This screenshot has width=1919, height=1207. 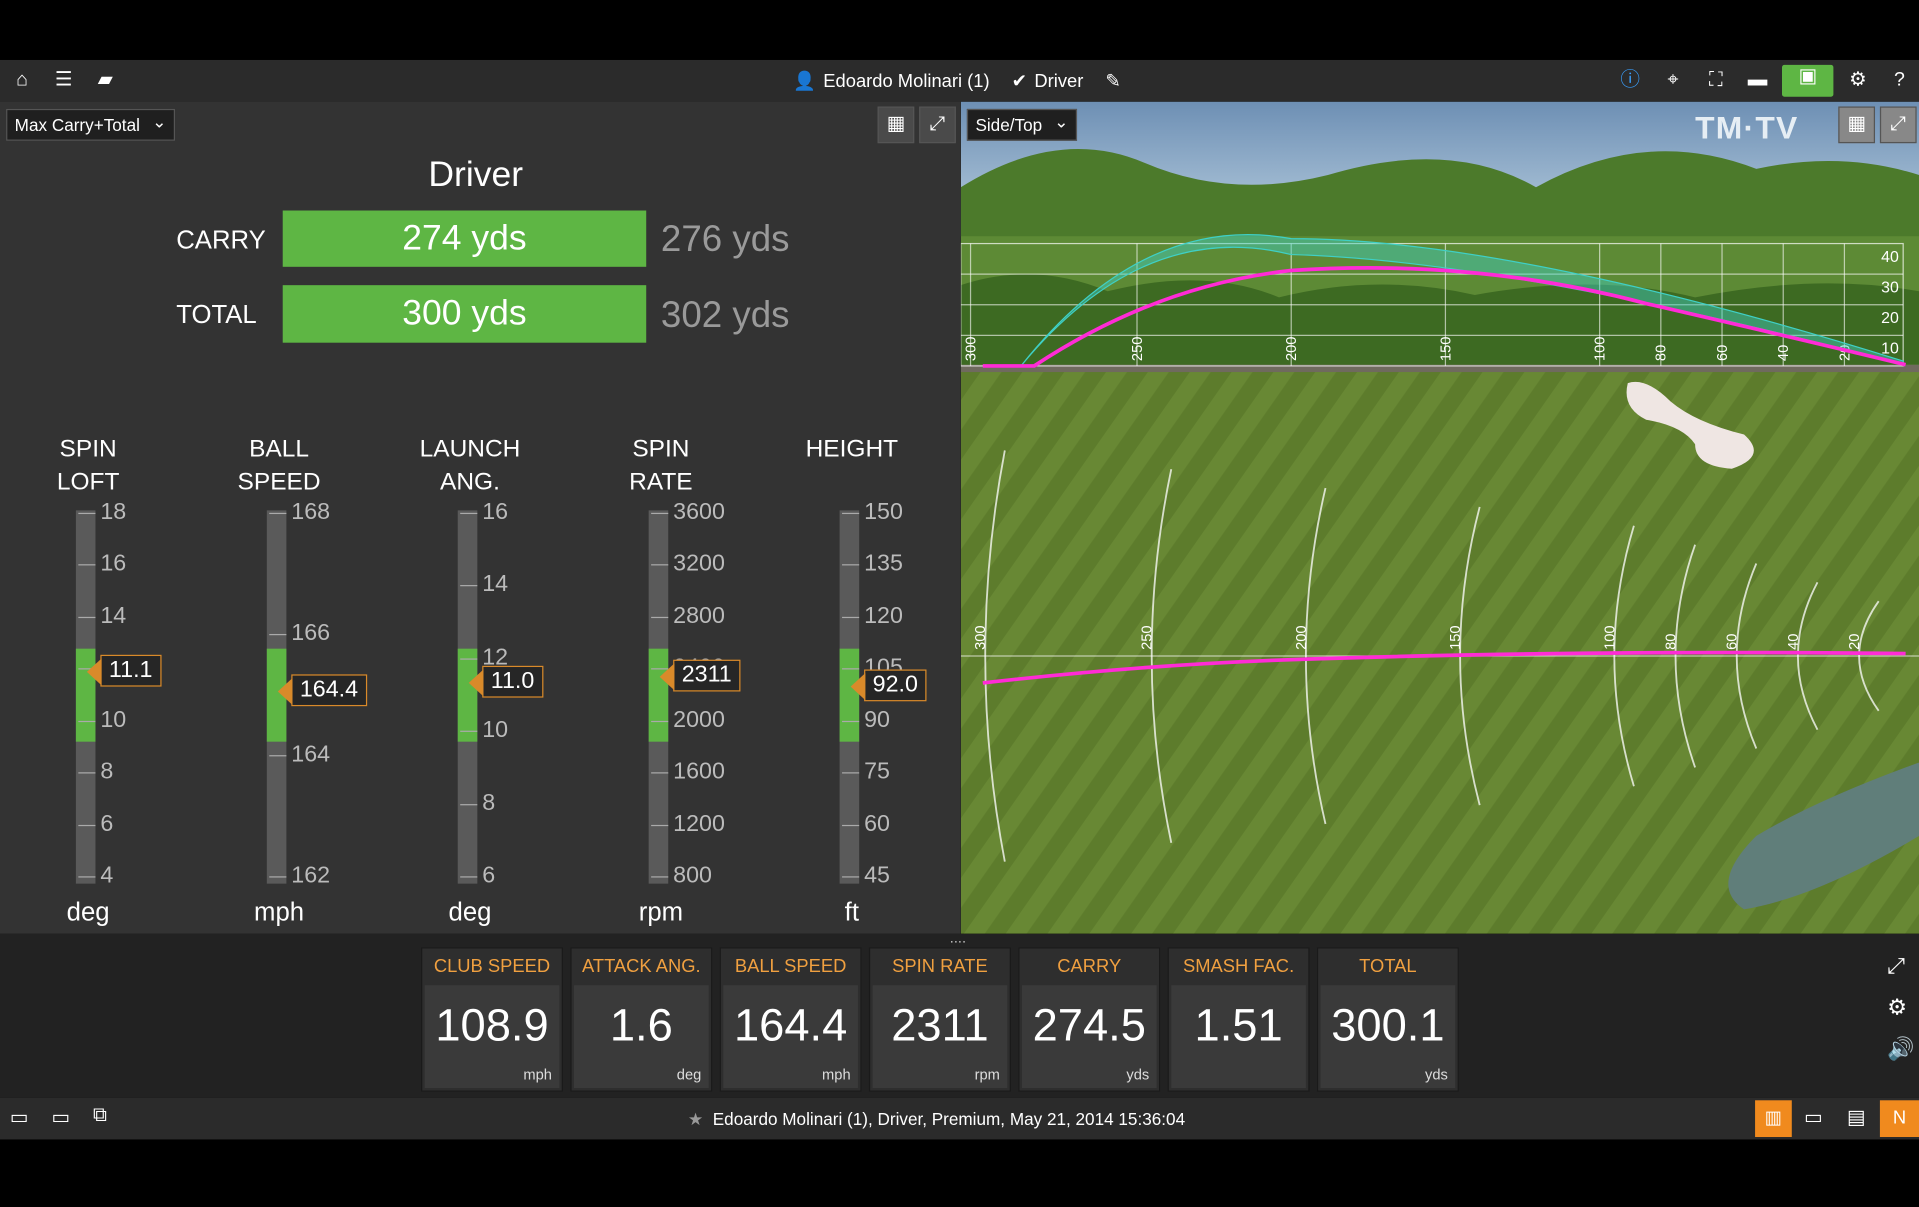 I want to click on tile-body: 164.4 mph, so click(x=790, y=1037).